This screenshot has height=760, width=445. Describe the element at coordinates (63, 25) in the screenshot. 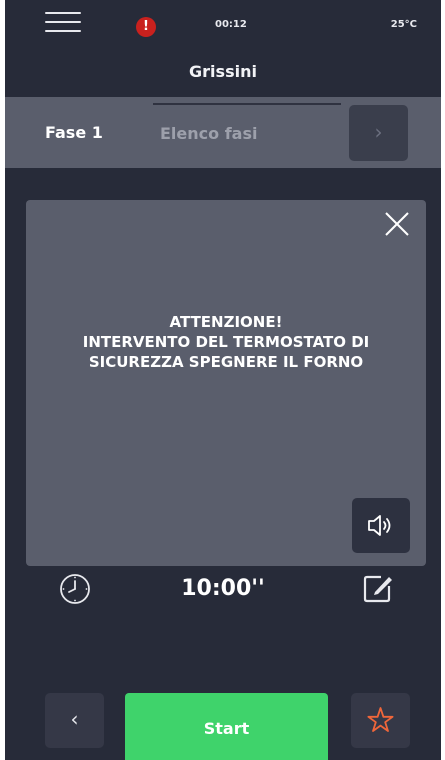

I see `hamburger-menu-icon` at that location.